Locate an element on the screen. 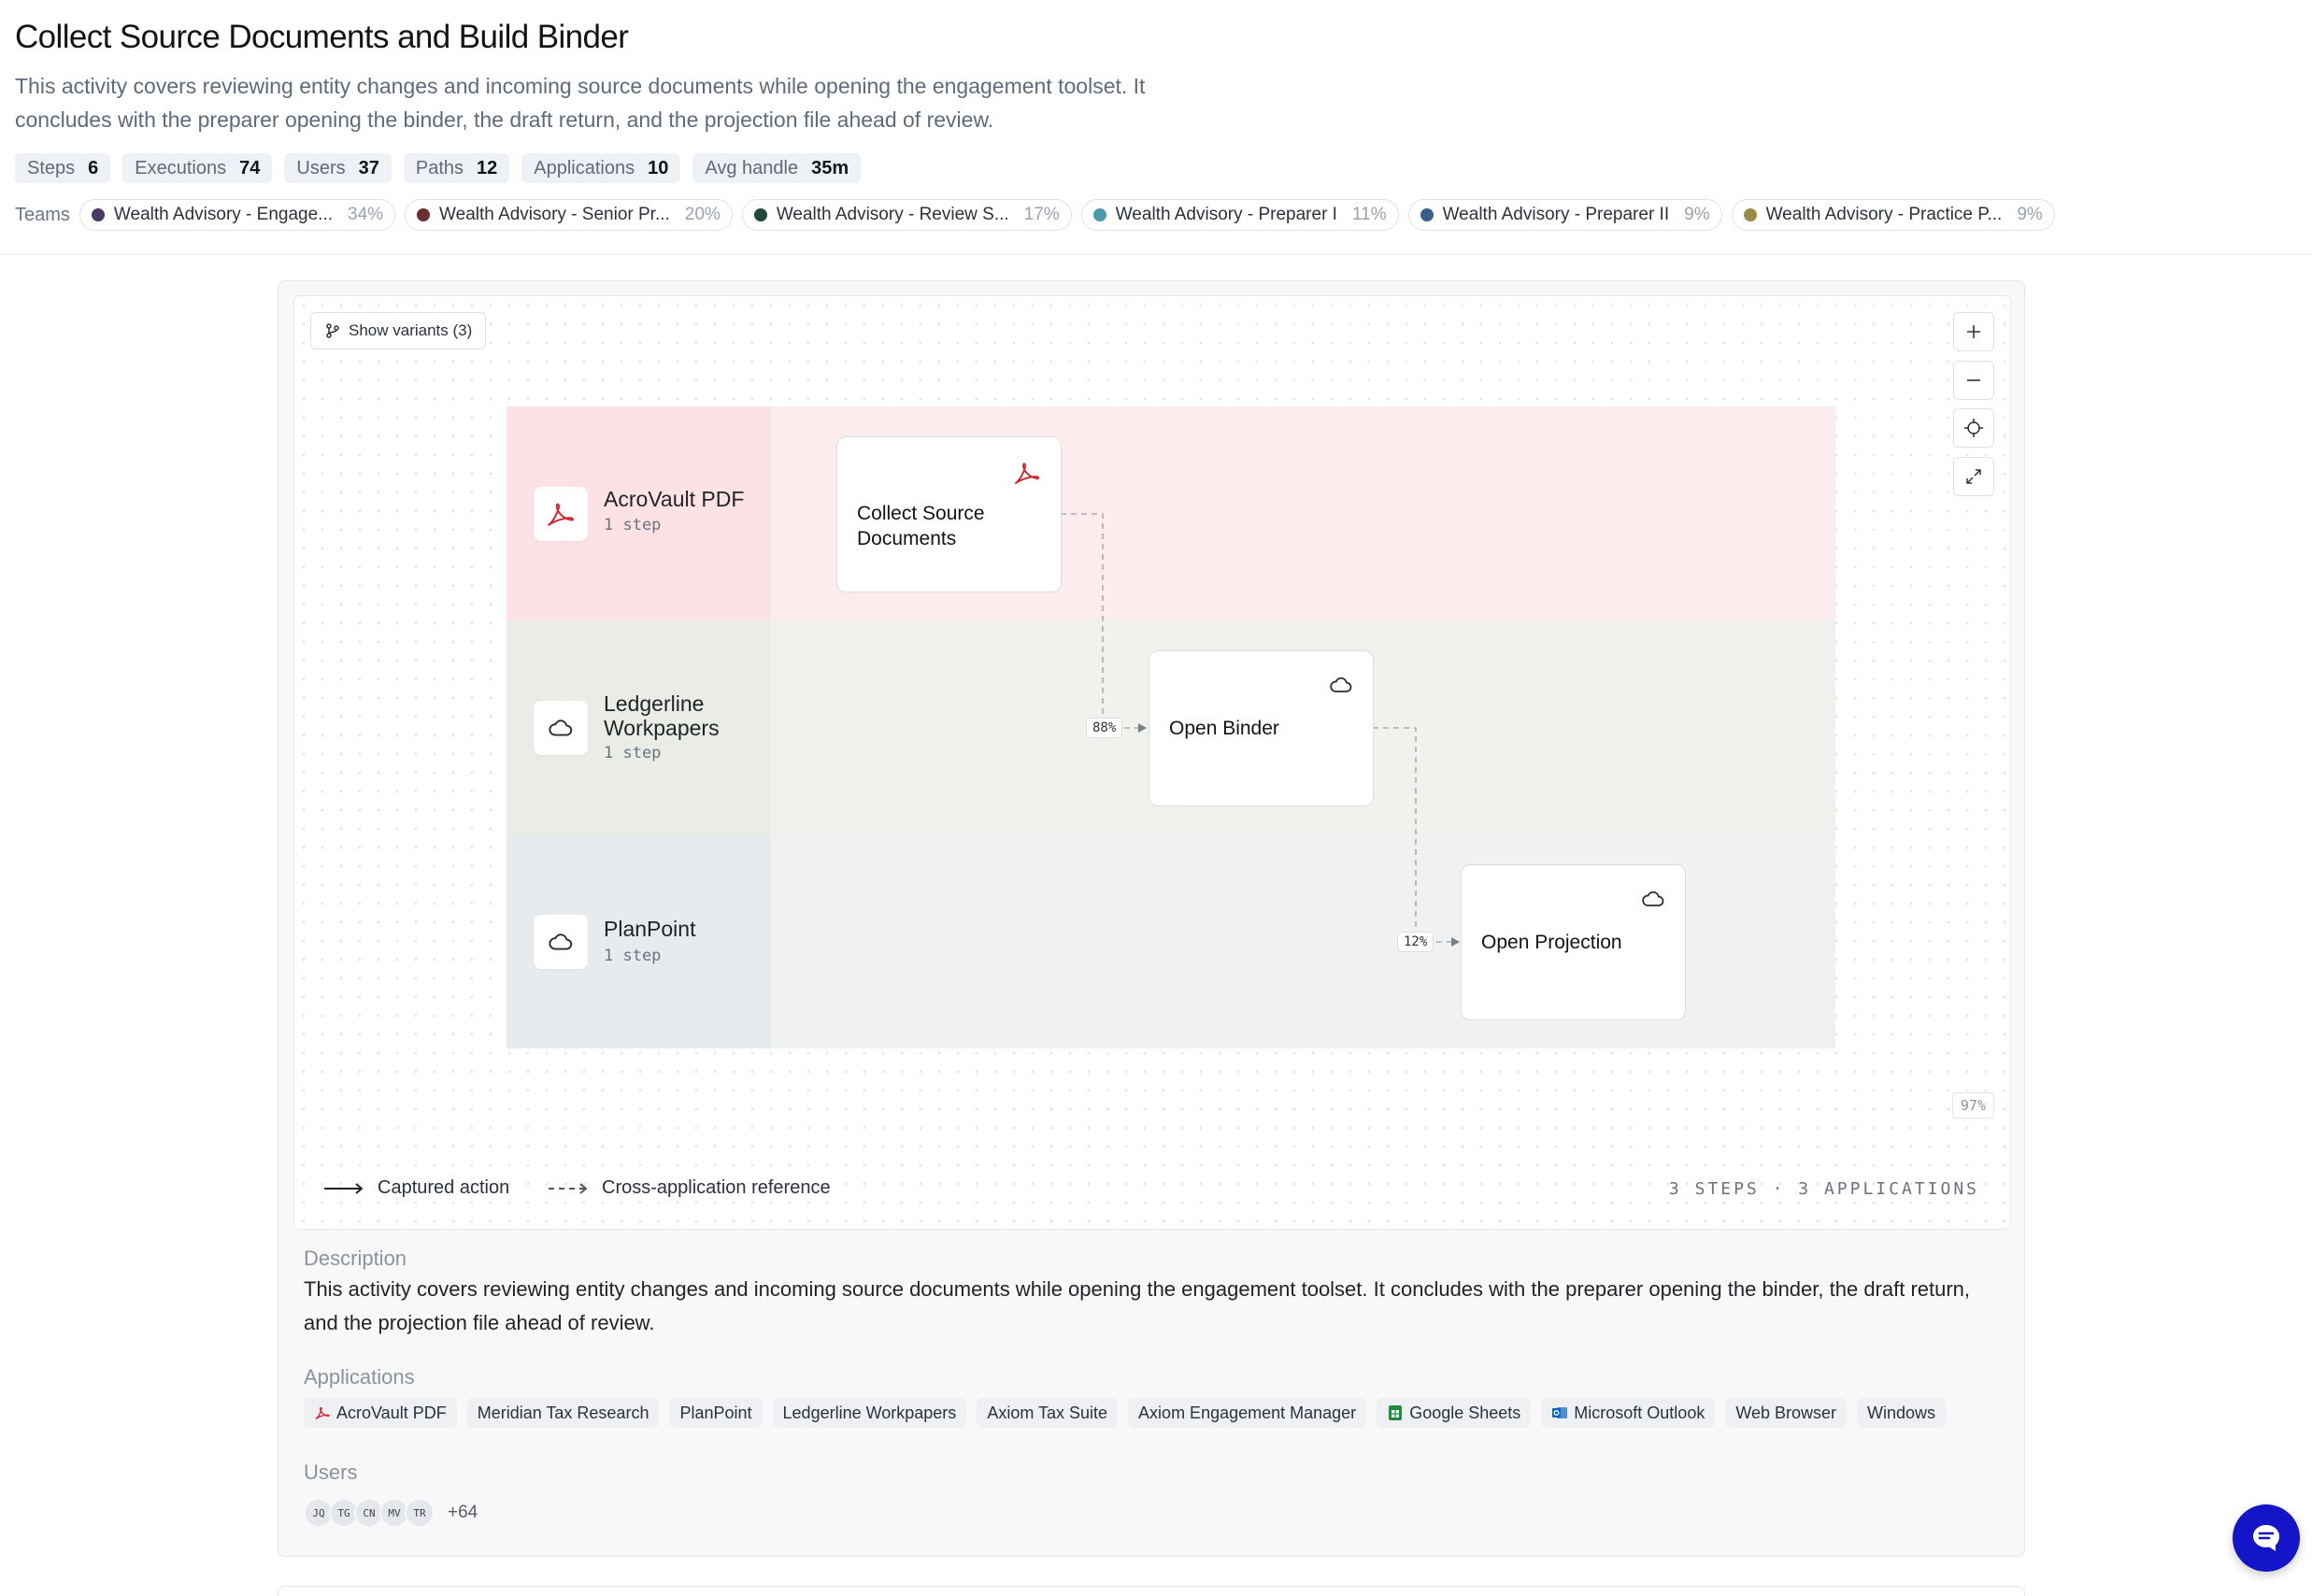 The image size is (2312, 1596). step-node-open-projection: Open Projection is located at coordinates (1573, 942).